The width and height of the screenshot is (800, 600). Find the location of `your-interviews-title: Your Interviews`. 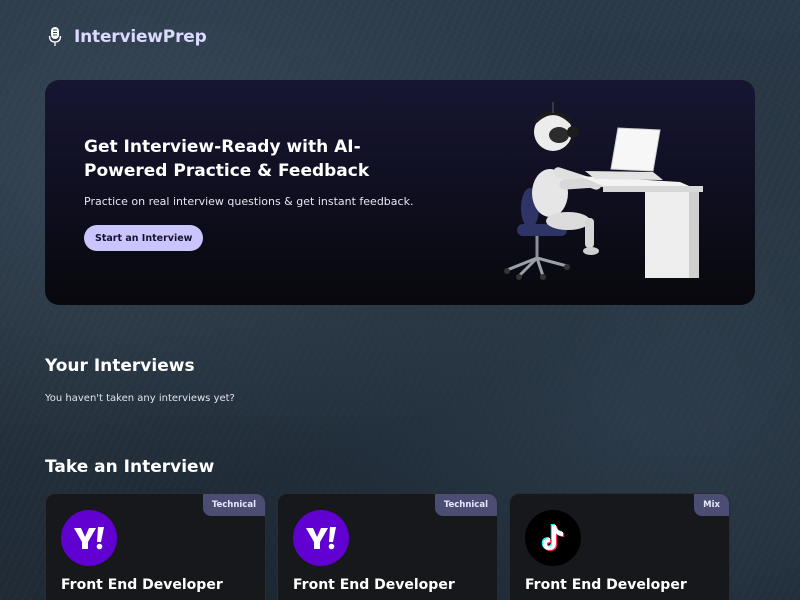

your-interviews-title: Your Interviews is located at coordinates (120, 366).